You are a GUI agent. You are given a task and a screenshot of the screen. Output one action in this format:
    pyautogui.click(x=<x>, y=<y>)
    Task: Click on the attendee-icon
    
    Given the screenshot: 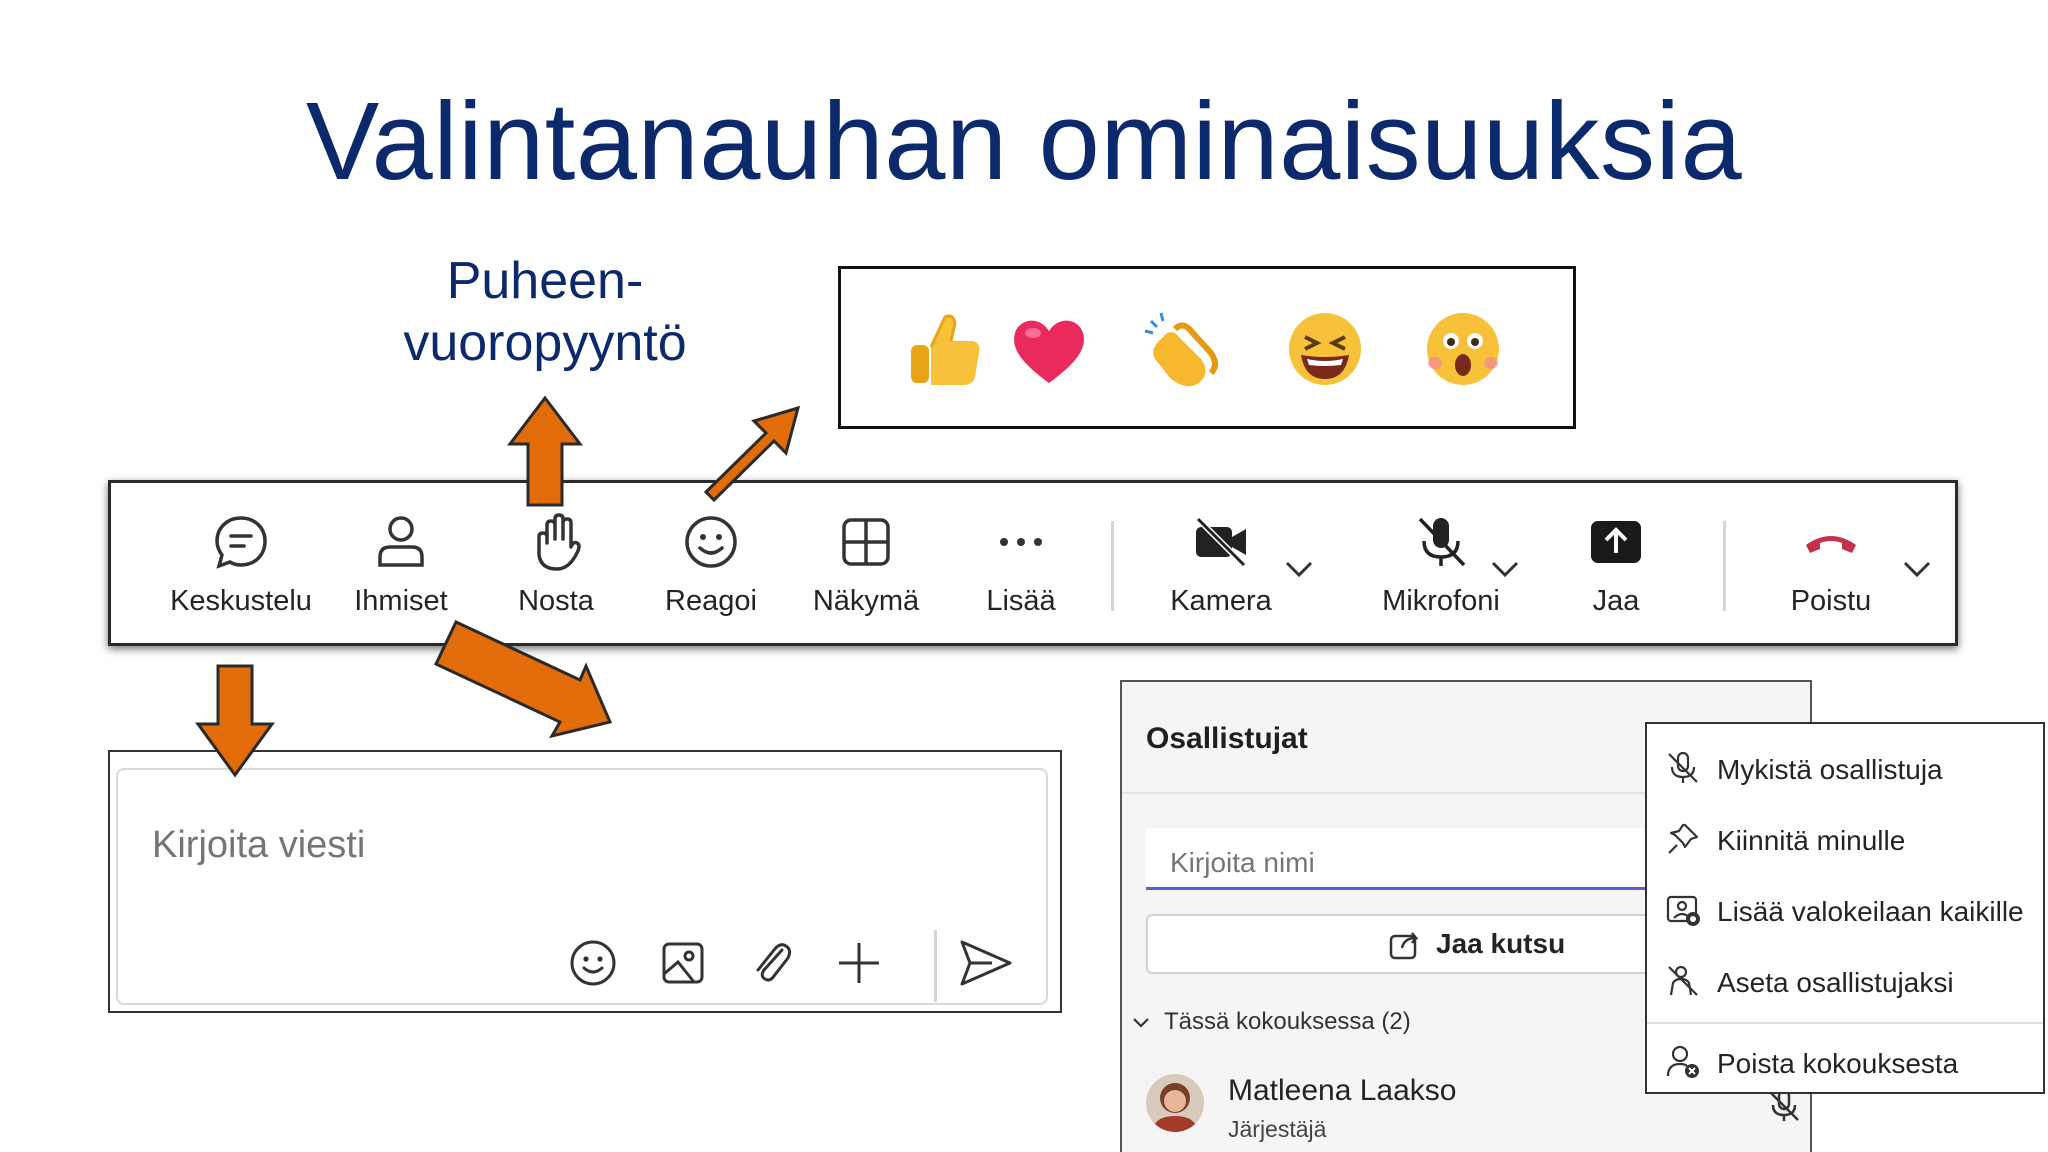 What is the action you would take?
    pyautogui.click(x=1683, y=980)
    